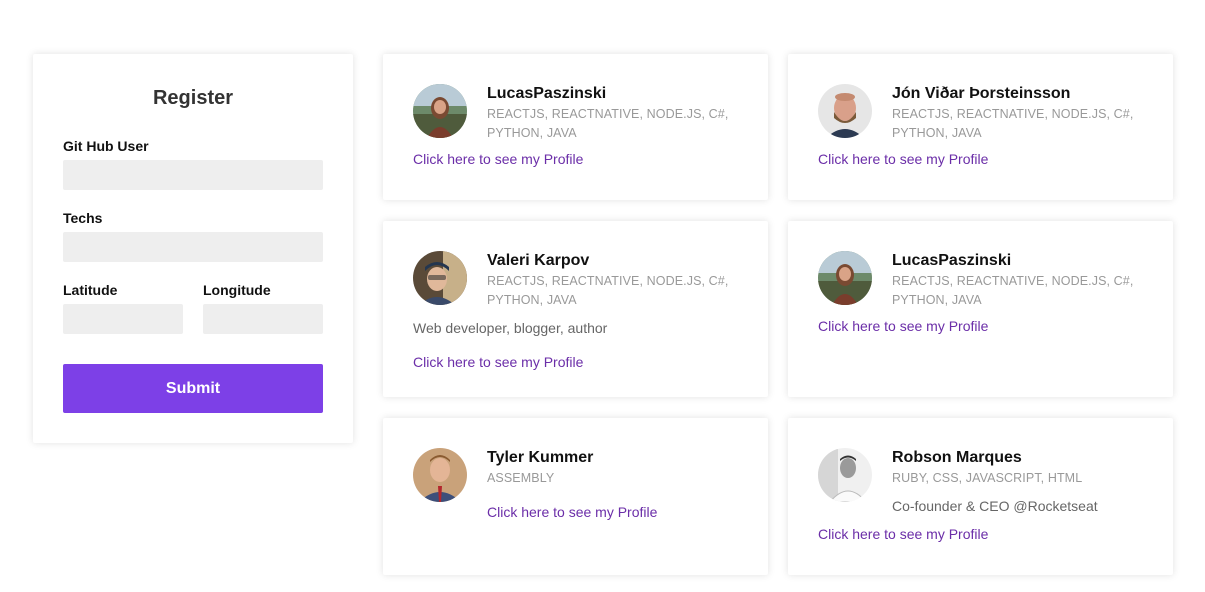 The image size is (1205, 592). I want to click on dev-name: Tyler Kummer, so click(540, 457).